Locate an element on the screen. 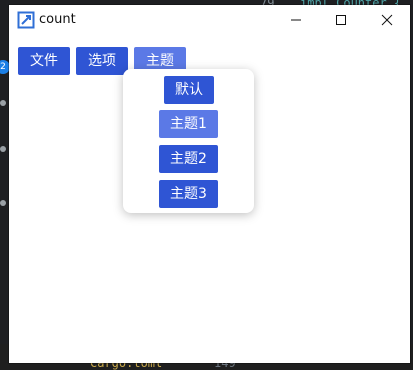  app-logo-icon is located at coordinates (26, 20).